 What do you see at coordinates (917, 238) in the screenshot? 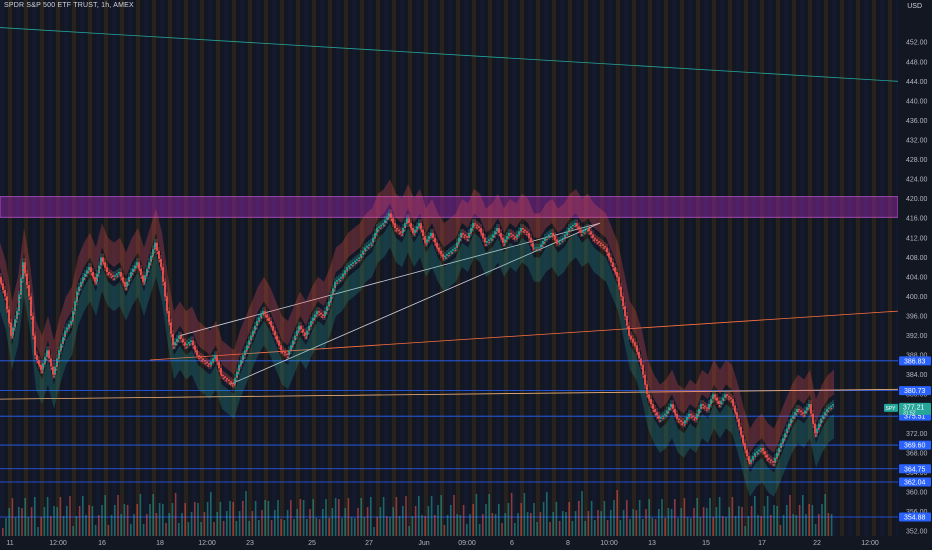
I see `price-axis-tick: 412.00` at bounding box center [917, 238].